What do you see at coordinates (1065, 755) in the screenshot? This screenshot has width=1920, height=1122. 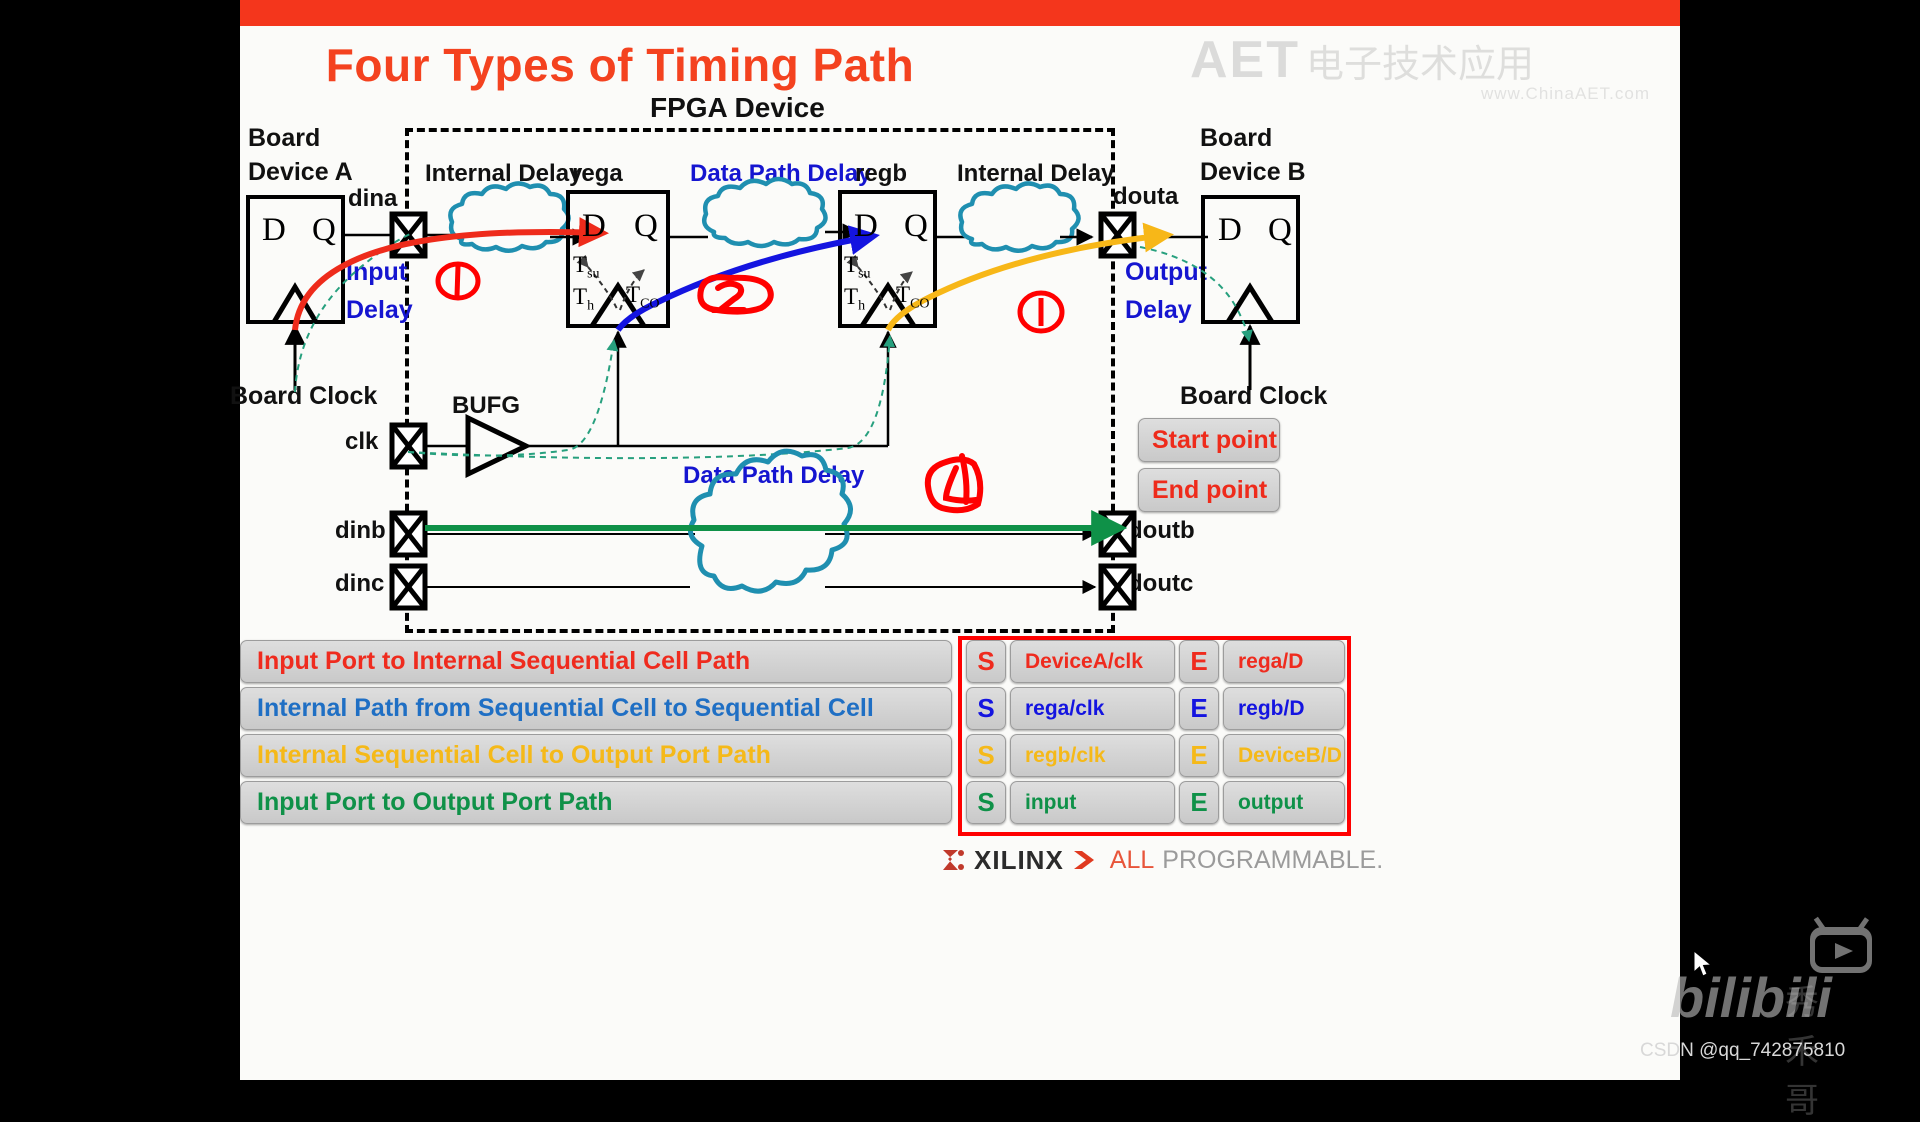 I see `legend-start-label-2: regb/clk` at bounding box center [1065, 755].